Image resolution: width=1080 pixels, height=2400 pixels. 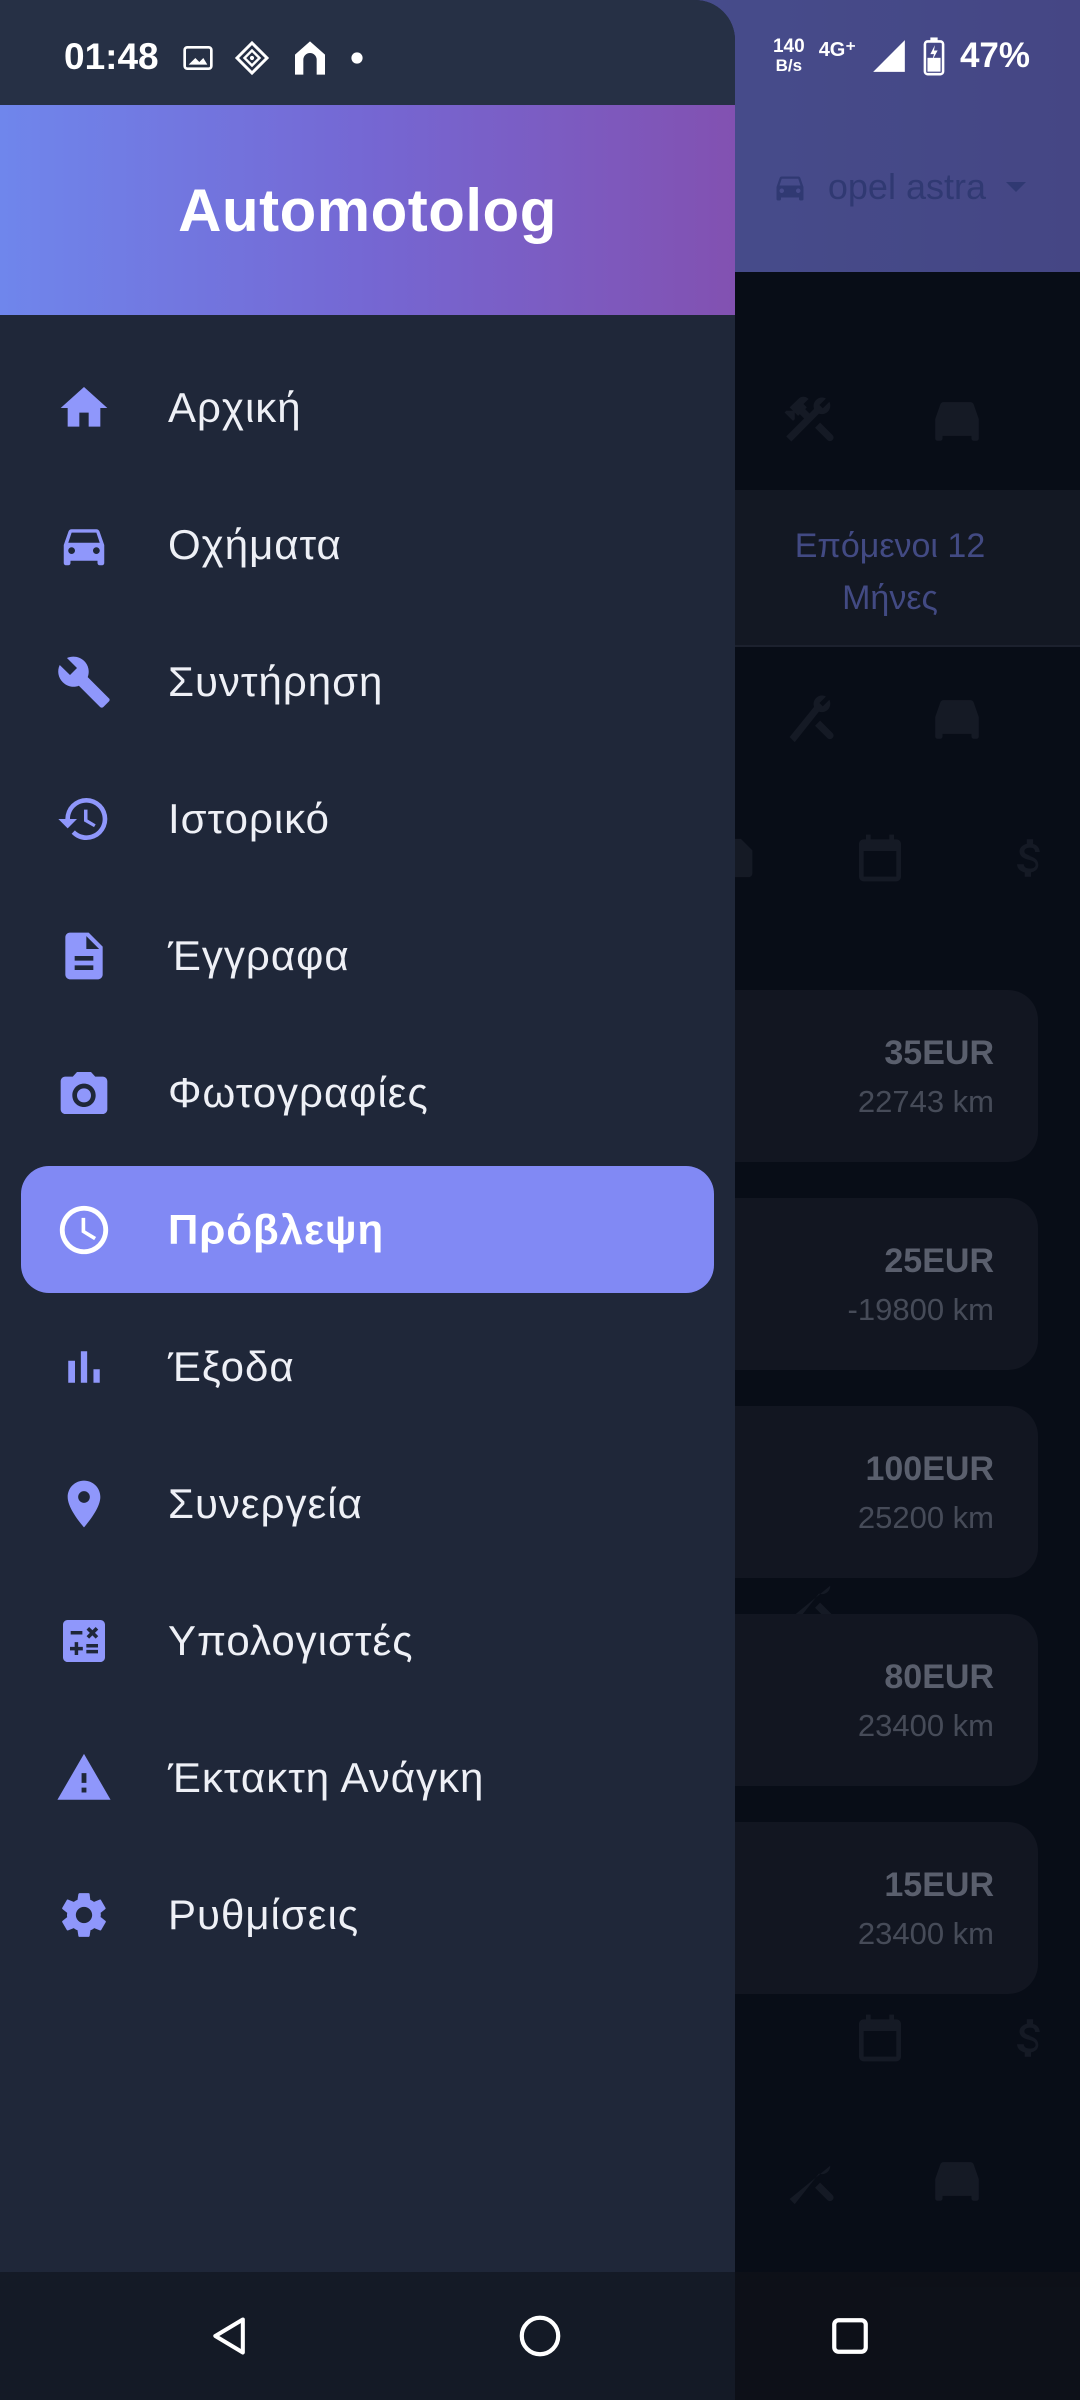 What do you see at coordinates (367, 407) in the screenshot?
I see `menu-item-home: Αρχική` at bounding box center [367, 407].